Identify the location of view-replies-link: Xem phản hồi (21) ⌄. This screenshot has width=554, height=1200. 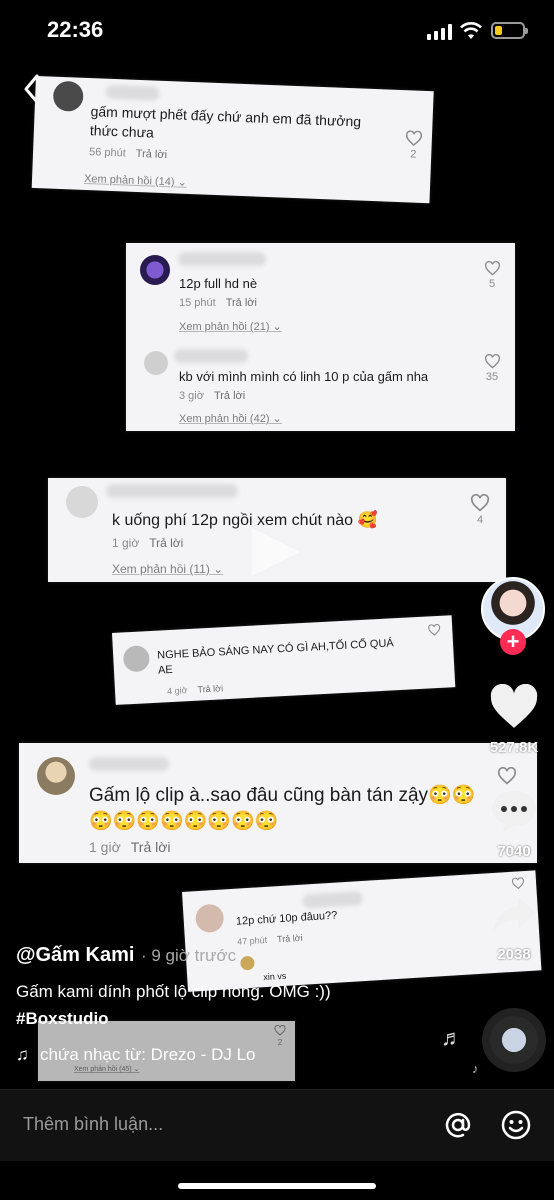
(230, 326).